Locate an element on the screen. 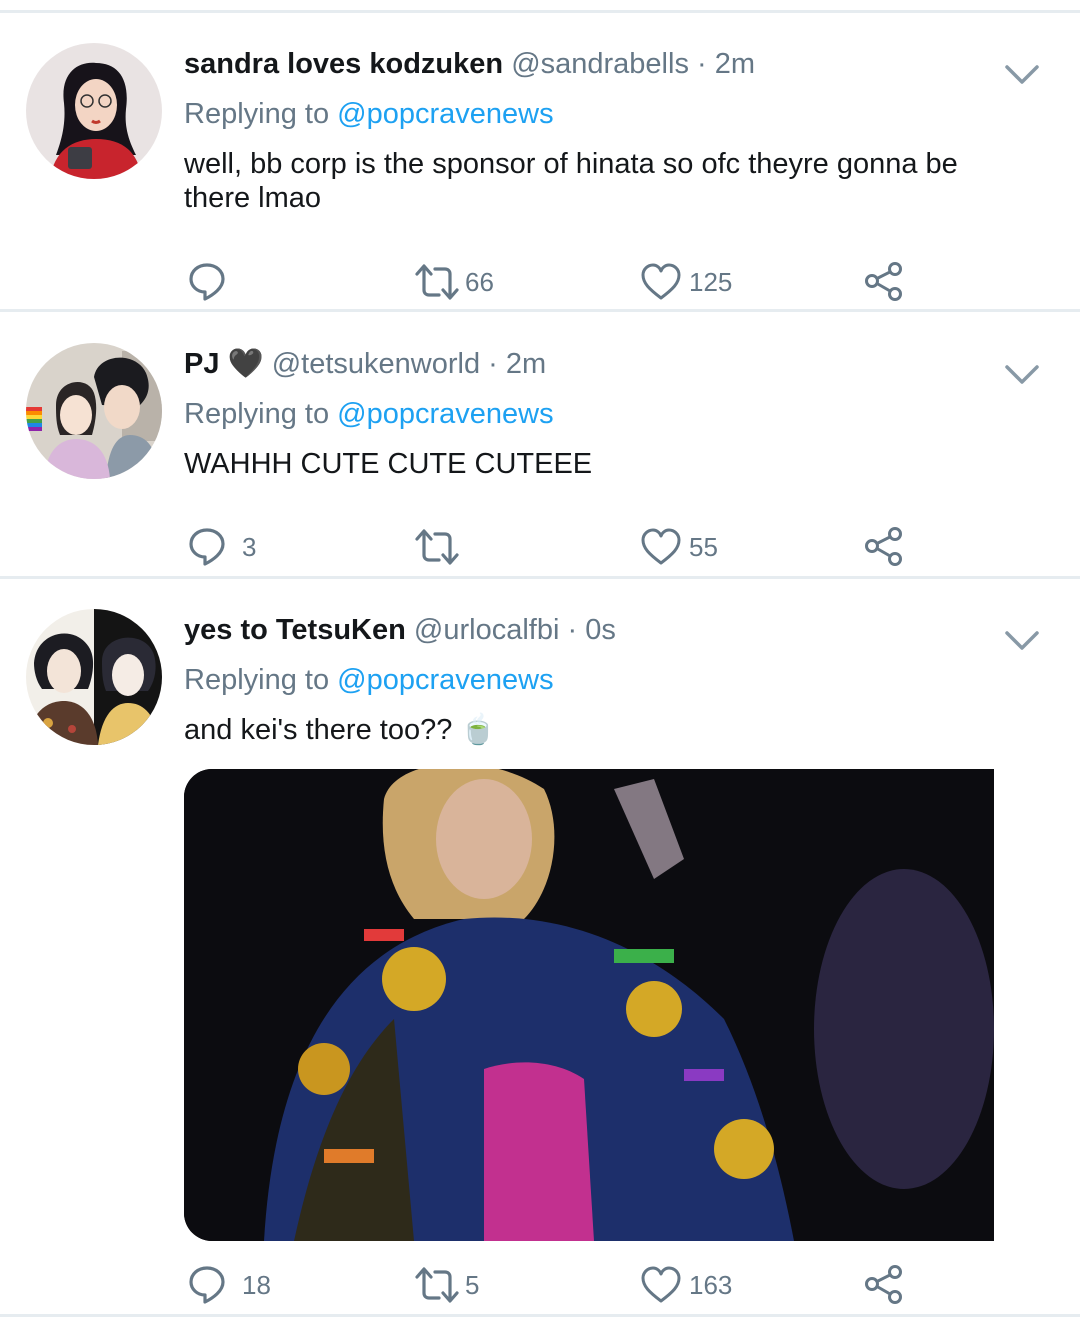 The width and height of the screenshot is (1080, 1322). retweet-button: 66 is located at coordinates (453, 282).